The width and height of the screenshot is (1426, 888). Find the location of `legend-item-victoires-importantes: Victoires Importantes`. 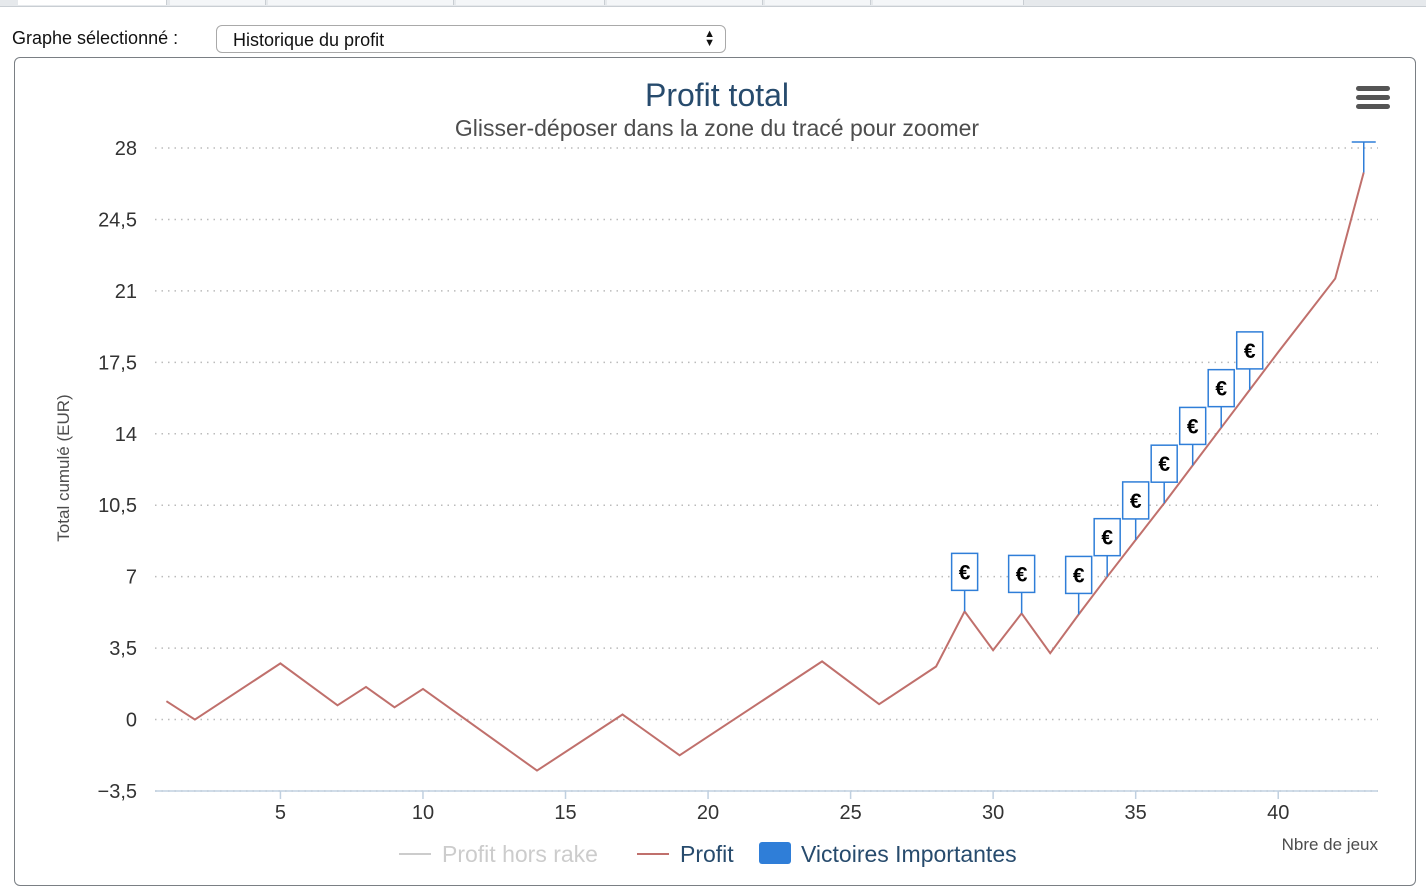

legend-item-victoires-importantes: Victoires Importantes is located at coordinates (888, 854).